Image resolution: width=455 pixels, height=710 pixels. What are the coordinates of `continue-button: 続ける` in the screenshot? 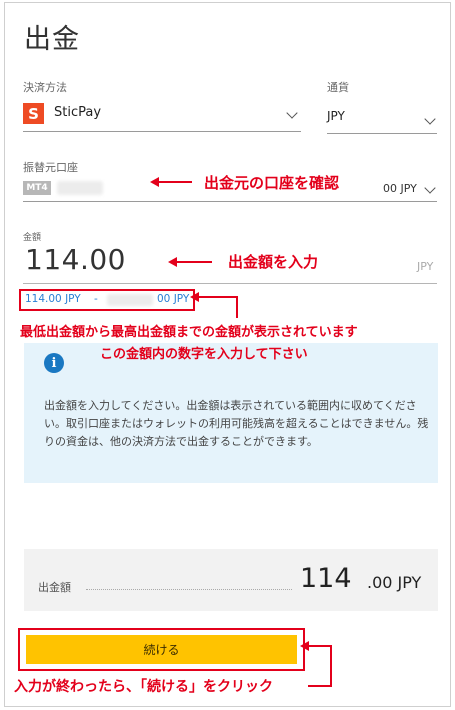 It's located at (161, 649).